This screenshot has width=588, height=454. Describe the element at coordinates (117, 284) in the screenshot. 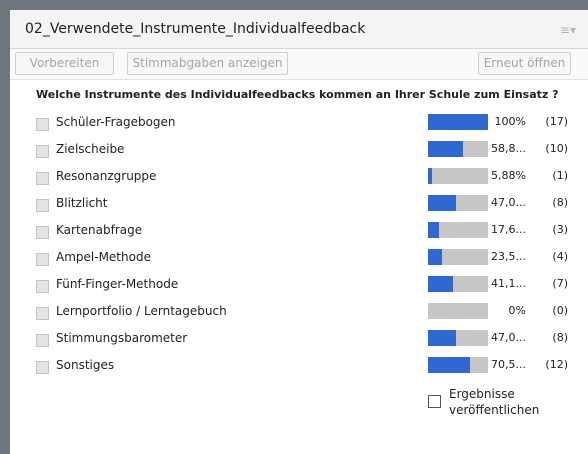

I see `option-label: Fünf-Finger-Methode` at that location.